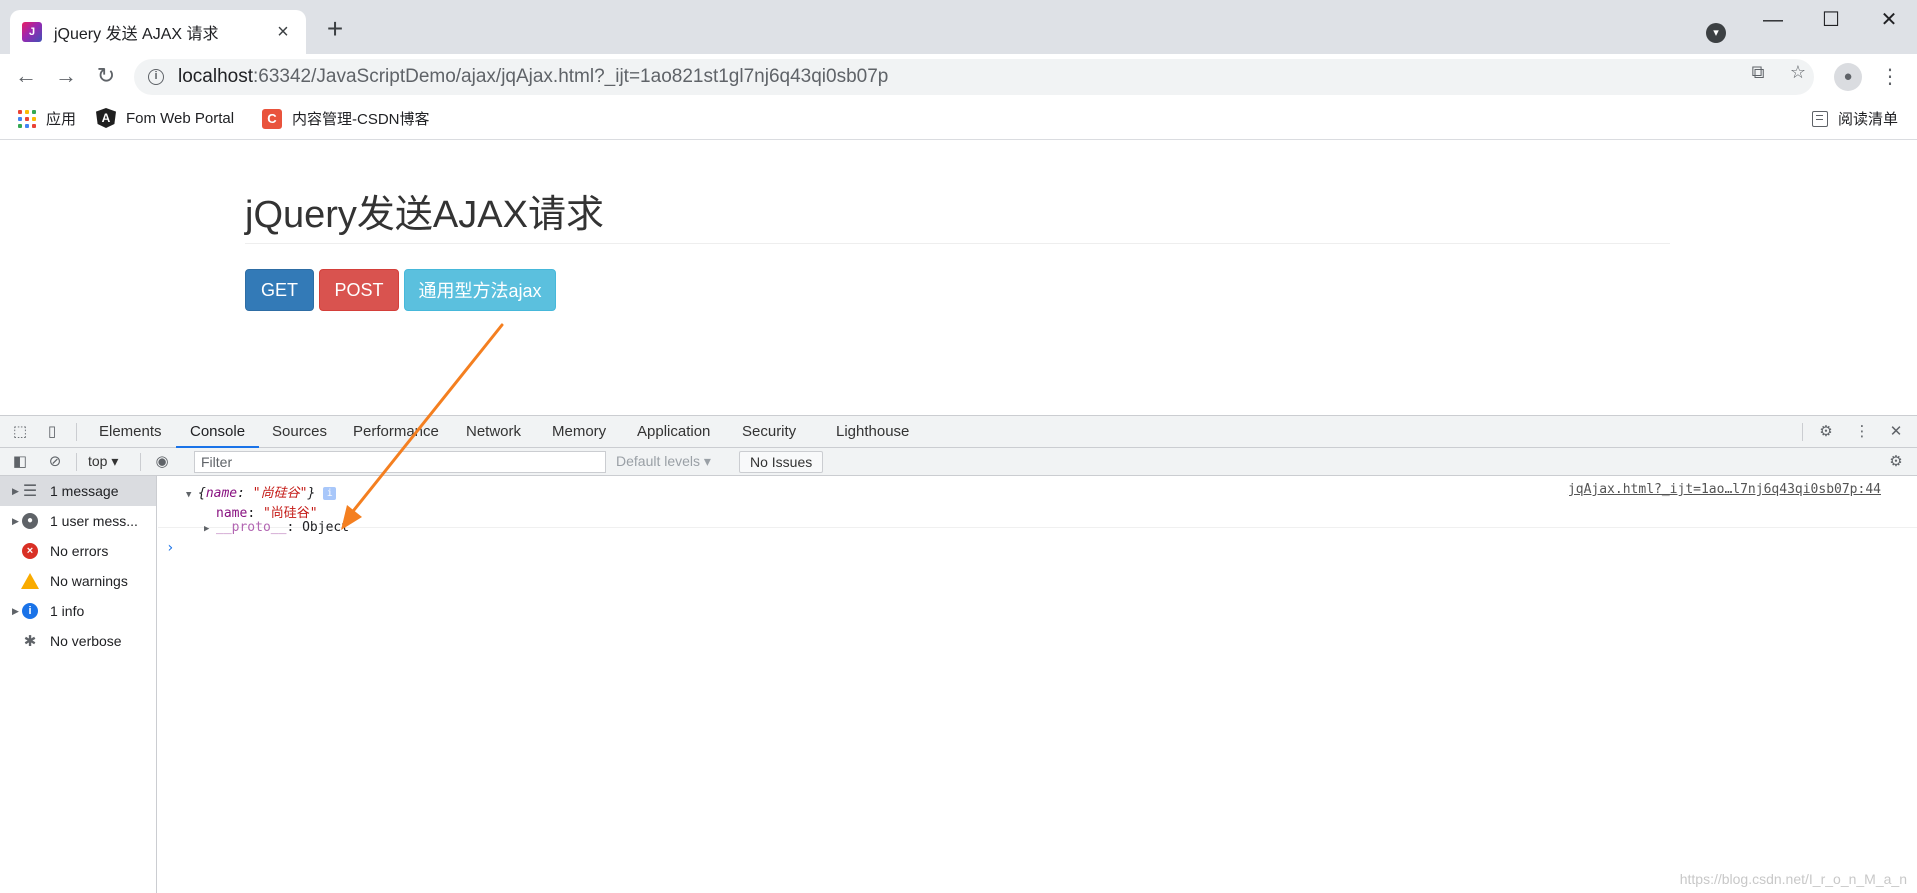 Image resolution: width=1917 pixels, height=893 pixels. Describe the element at coordinates (400, 462) in the screenshot. I see `console-filter-input: Filter` at that location.